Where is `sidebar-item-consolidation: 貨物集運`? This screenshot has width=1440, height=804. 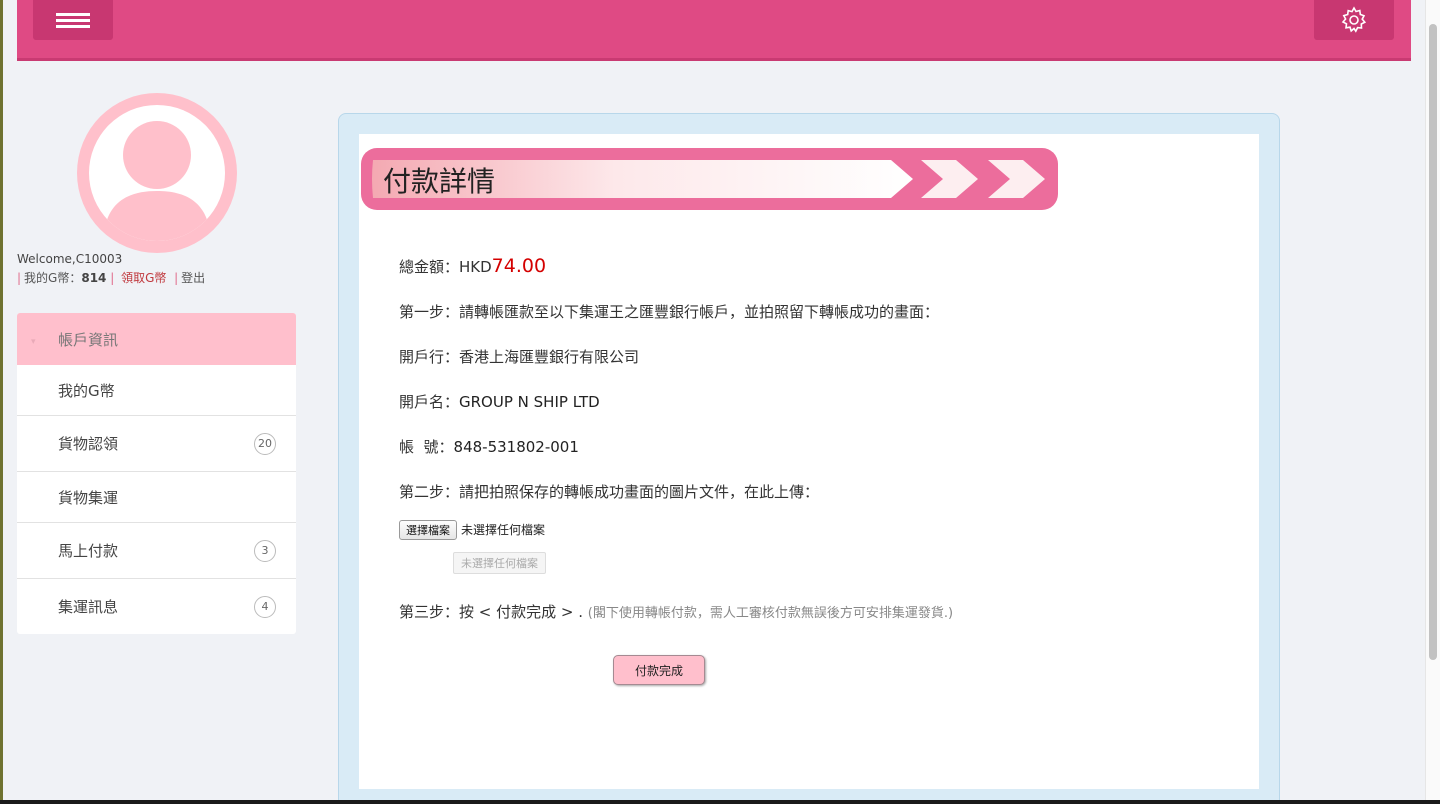
sidebar-item-consolidation: 貨物集運 is located at coordinates (156, 497).